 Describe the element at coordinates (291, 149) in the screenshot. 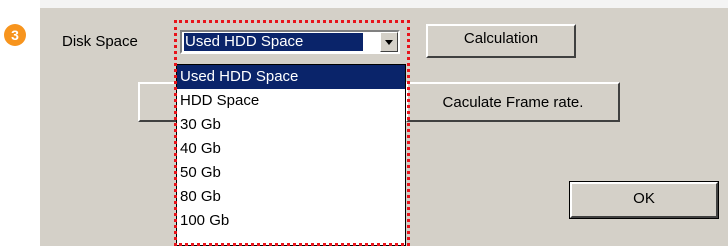

I see `dropdown-option-40gb: 40 Gb` at that location.